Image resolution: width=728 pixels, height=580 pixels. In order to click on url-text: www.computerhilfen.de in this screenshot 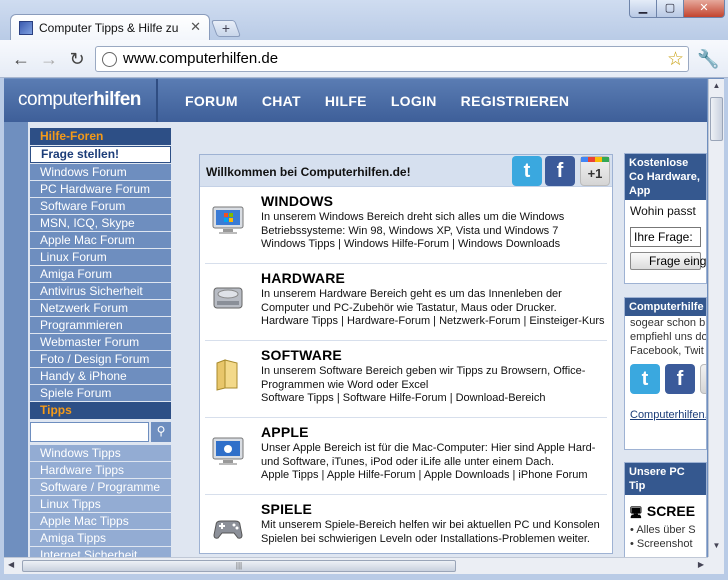, I will do `click(200, 58)`.